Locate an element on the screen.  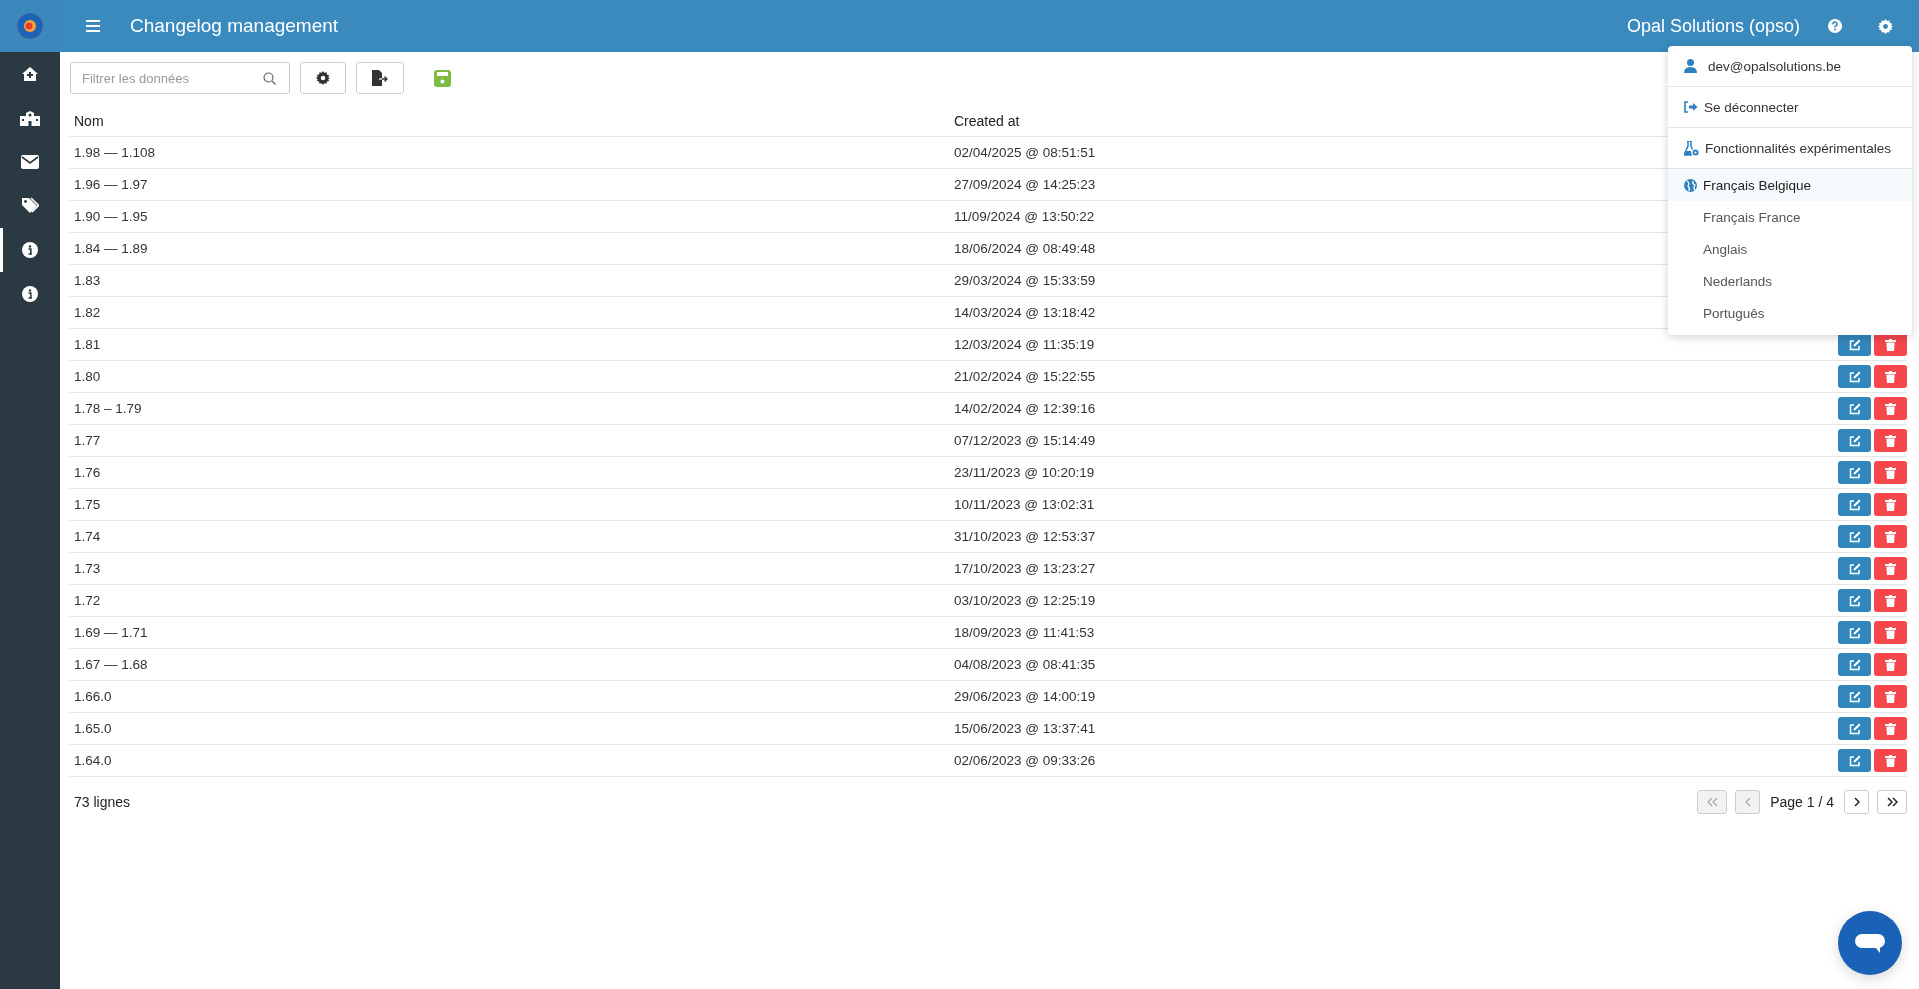
table-cell-text: 1.65.0 is located at coordinates (92, 728).